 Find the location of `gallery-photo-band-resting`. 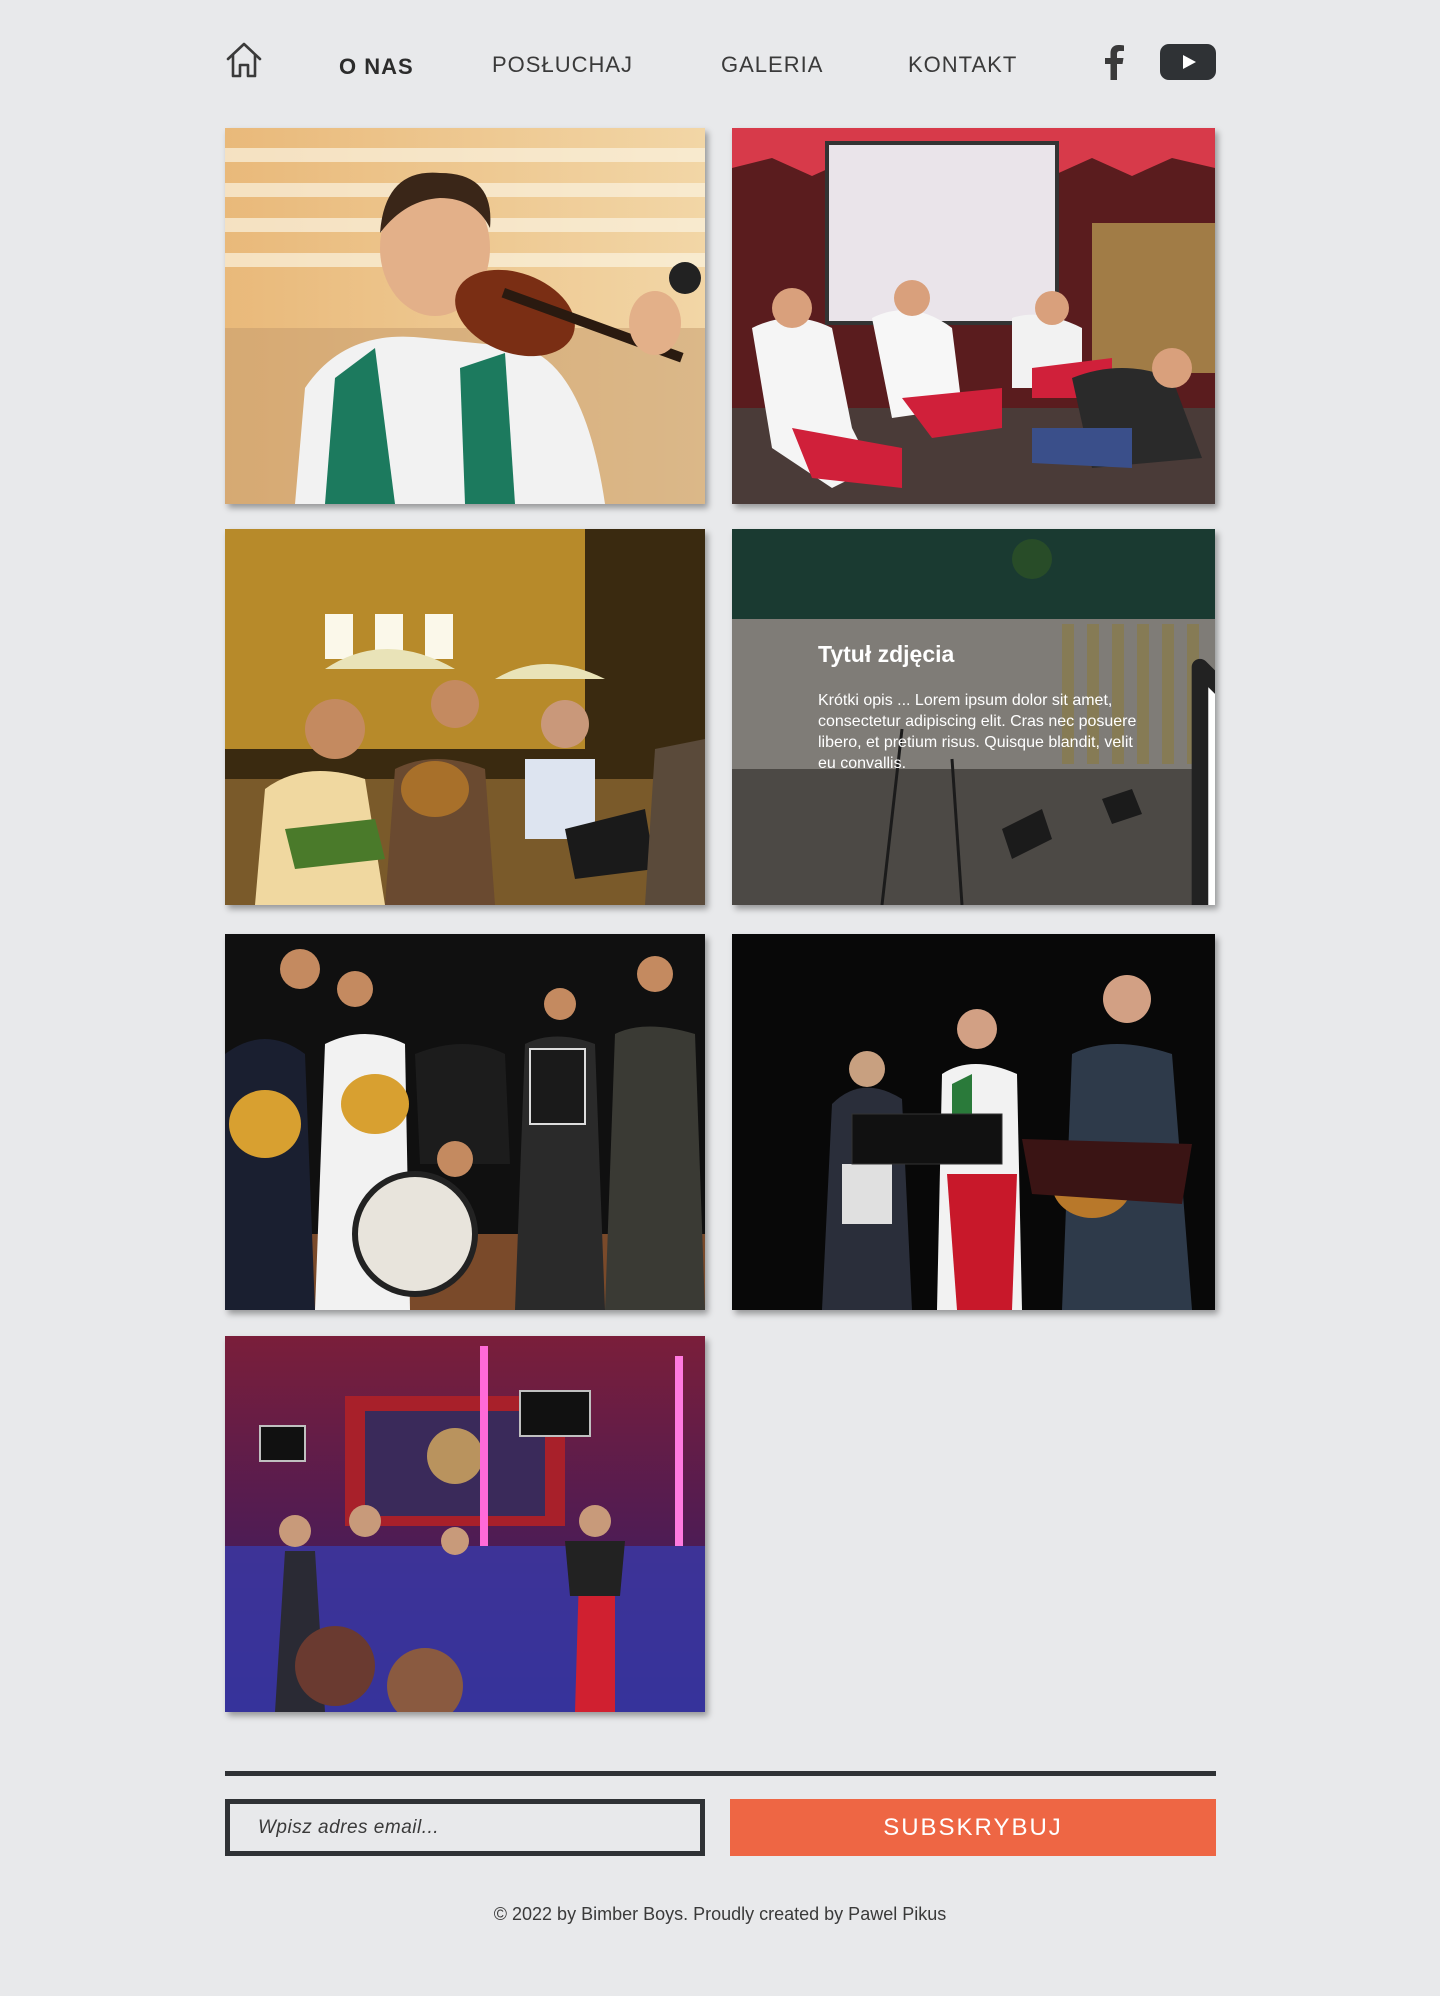

gallery-photo-band-resting is located at coordinates (973, 316).